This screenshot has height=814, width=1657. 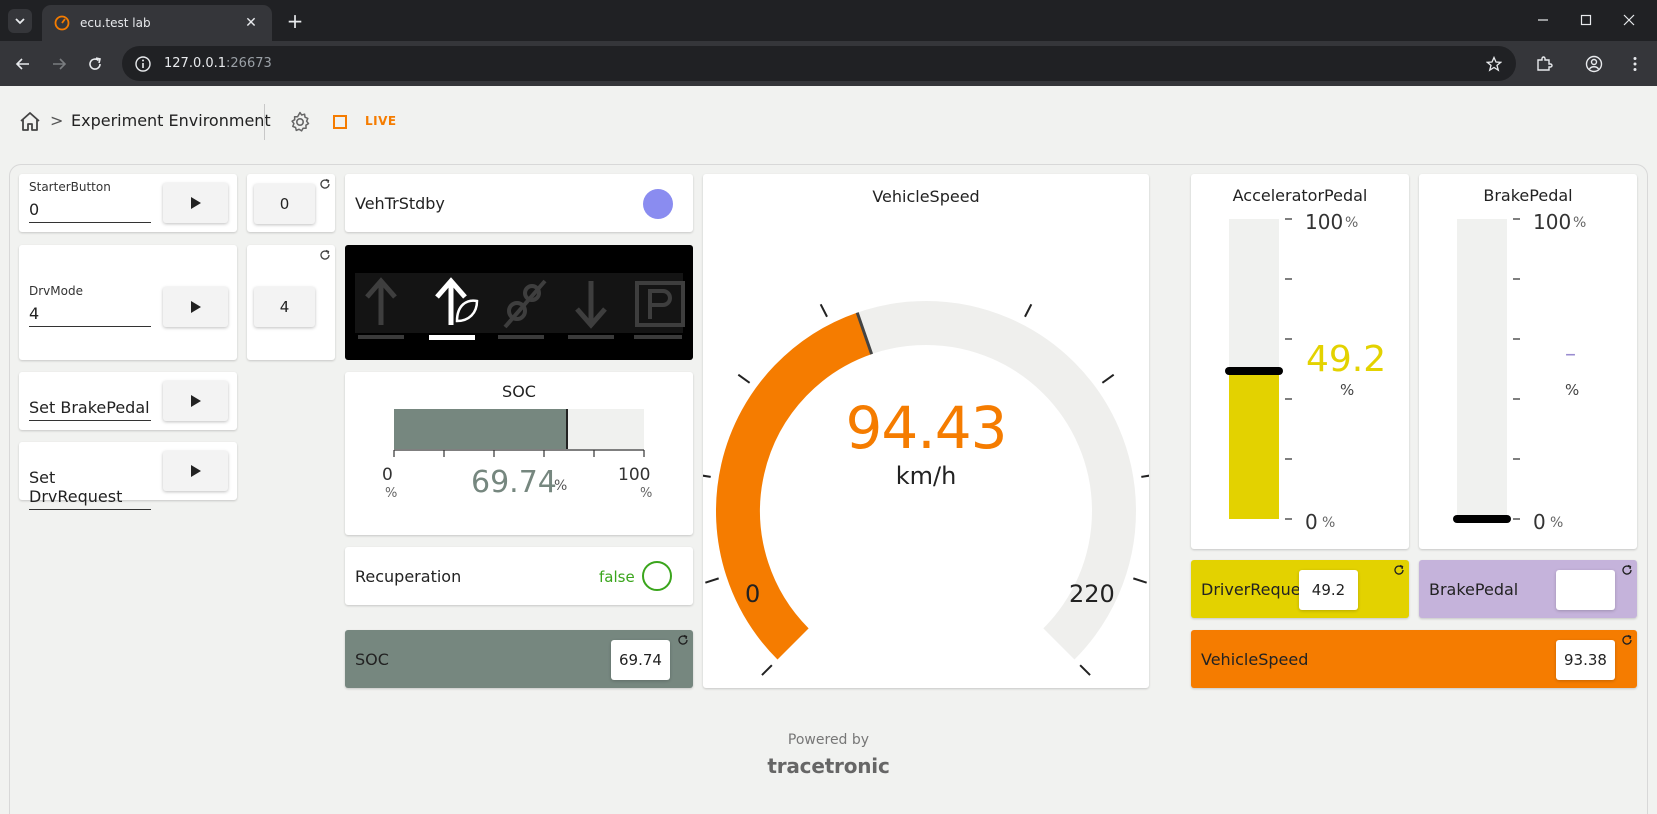 What do you see at coordinates (391, 493) in the screenshot?
I see `soc-min-unit: %` at bounding box center [391, 493].